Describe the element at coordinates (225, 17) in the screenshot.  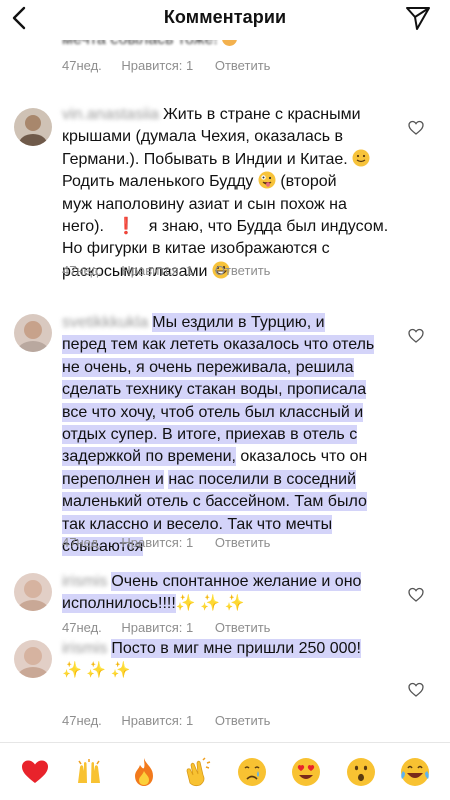
I see `page-title: Комментарии` at that location.